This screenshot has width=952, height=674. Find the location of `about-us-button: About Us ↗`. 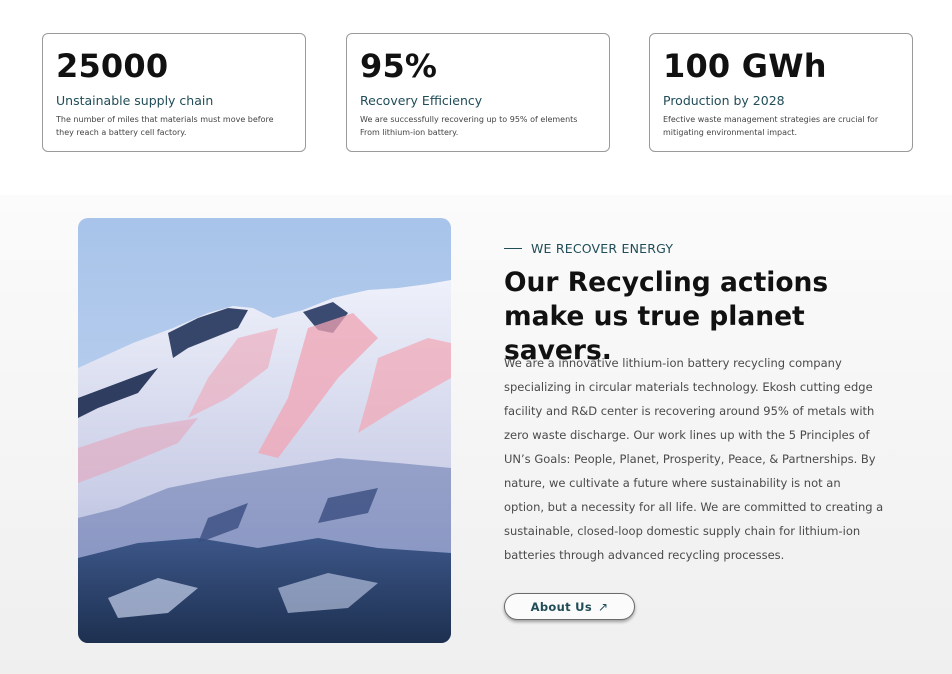

about-us-button: About Us ↗ is located at coordinates (569, 606).